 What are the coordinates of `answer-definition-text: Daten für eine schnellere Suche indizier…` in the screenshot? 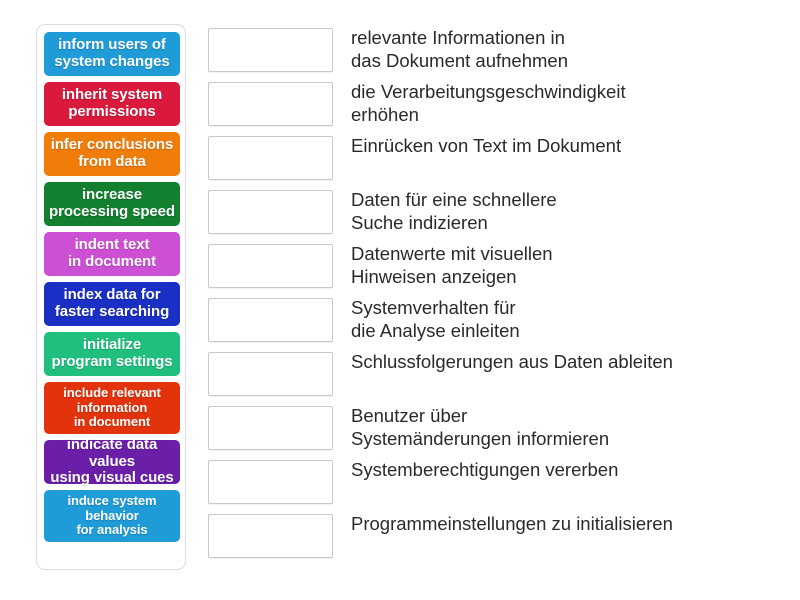 It's located at (454, 211).